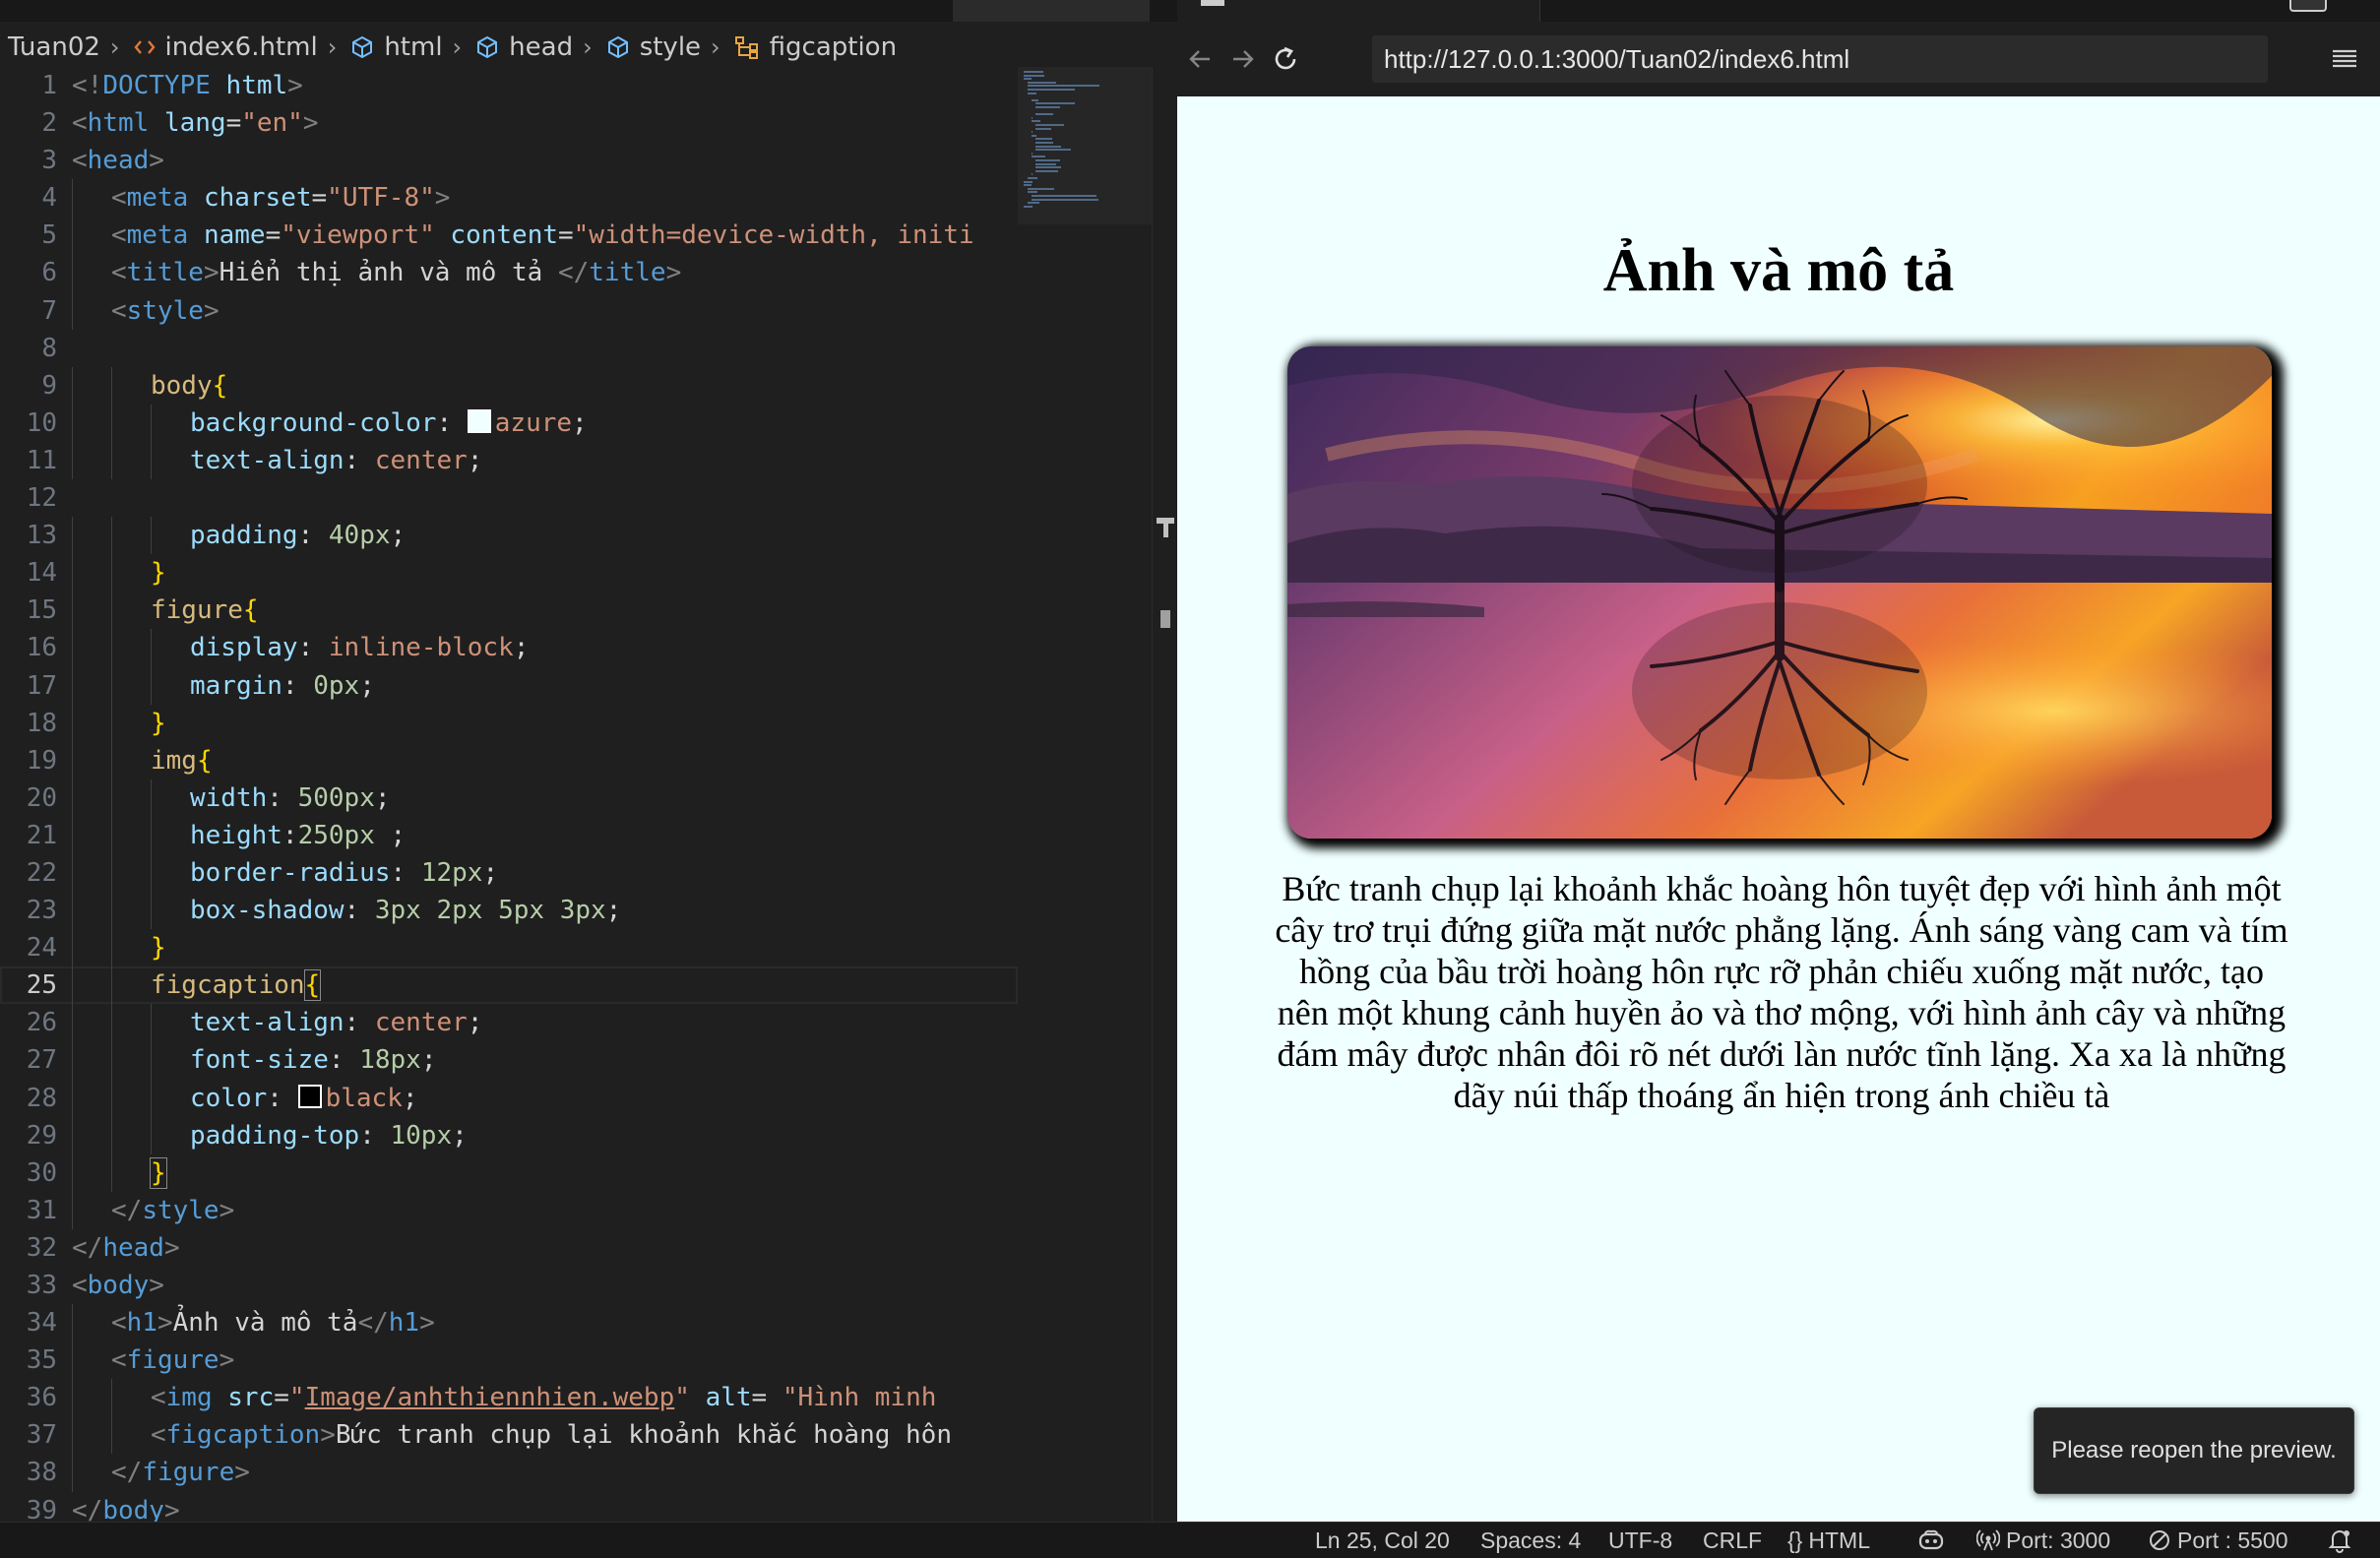 The image size is (2380, 1558). I want to click on code-line: 31 </style>, so click(509, 1210).